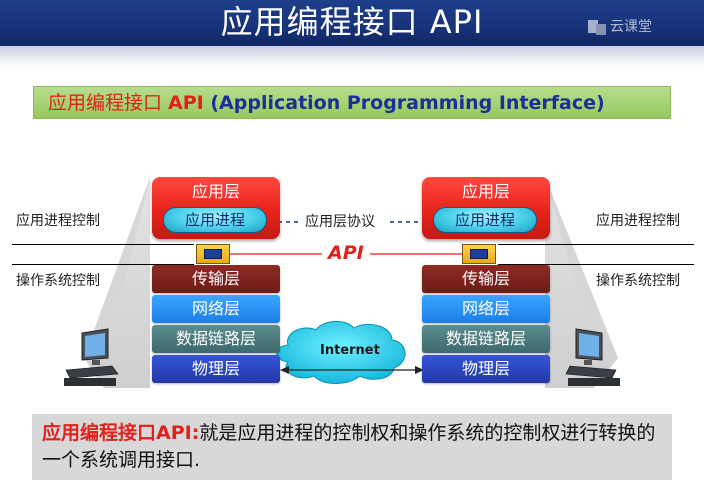  I want to click on right-api-connector-icon, so click(479, 254).